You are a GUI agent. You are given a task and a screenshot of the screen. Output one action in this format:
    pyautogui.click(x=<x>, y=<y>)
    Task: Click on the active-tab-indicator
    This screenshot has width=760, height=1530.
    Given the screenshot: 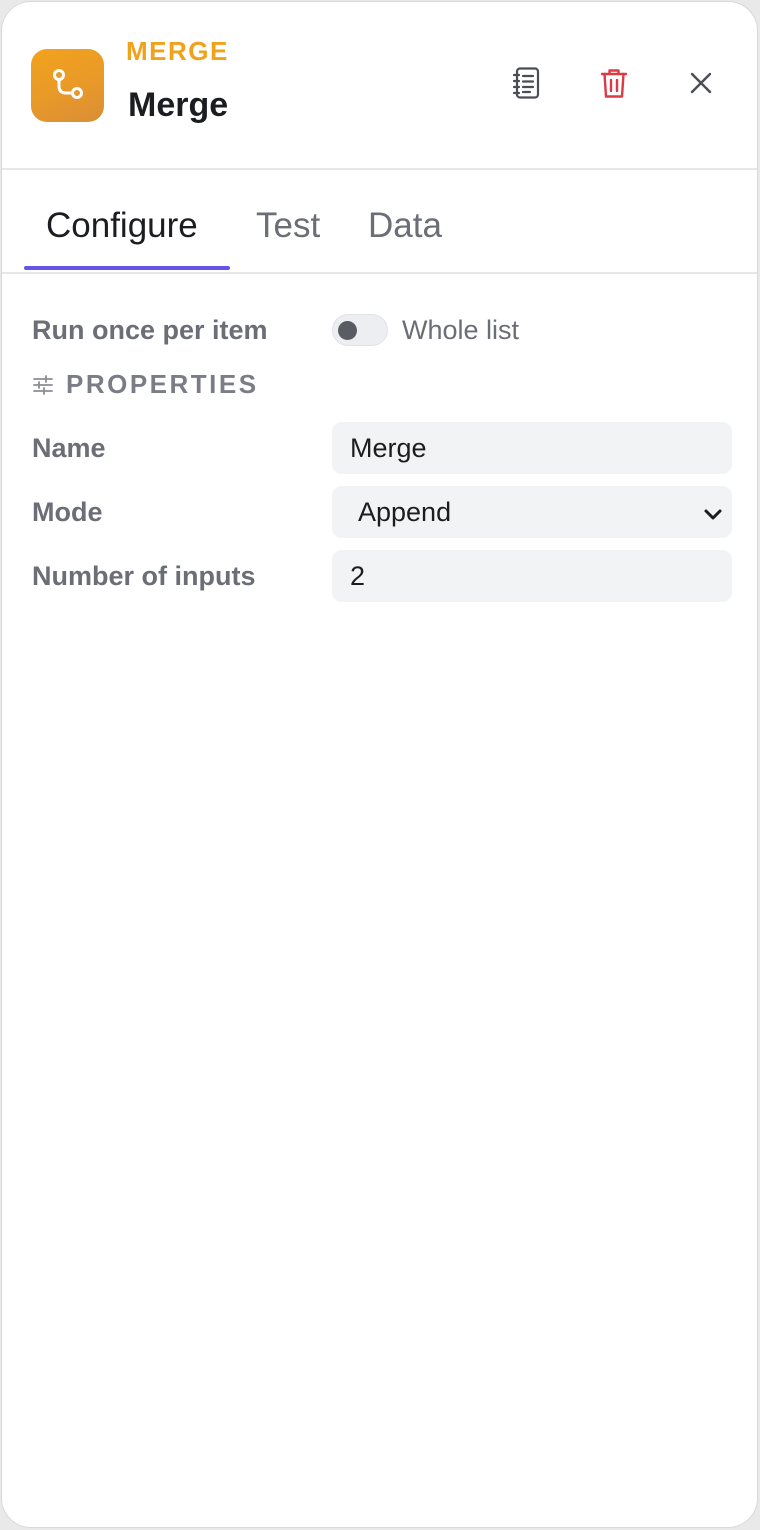 What is the action you would take?
    pyautogui.click(x=127, y=268)
    